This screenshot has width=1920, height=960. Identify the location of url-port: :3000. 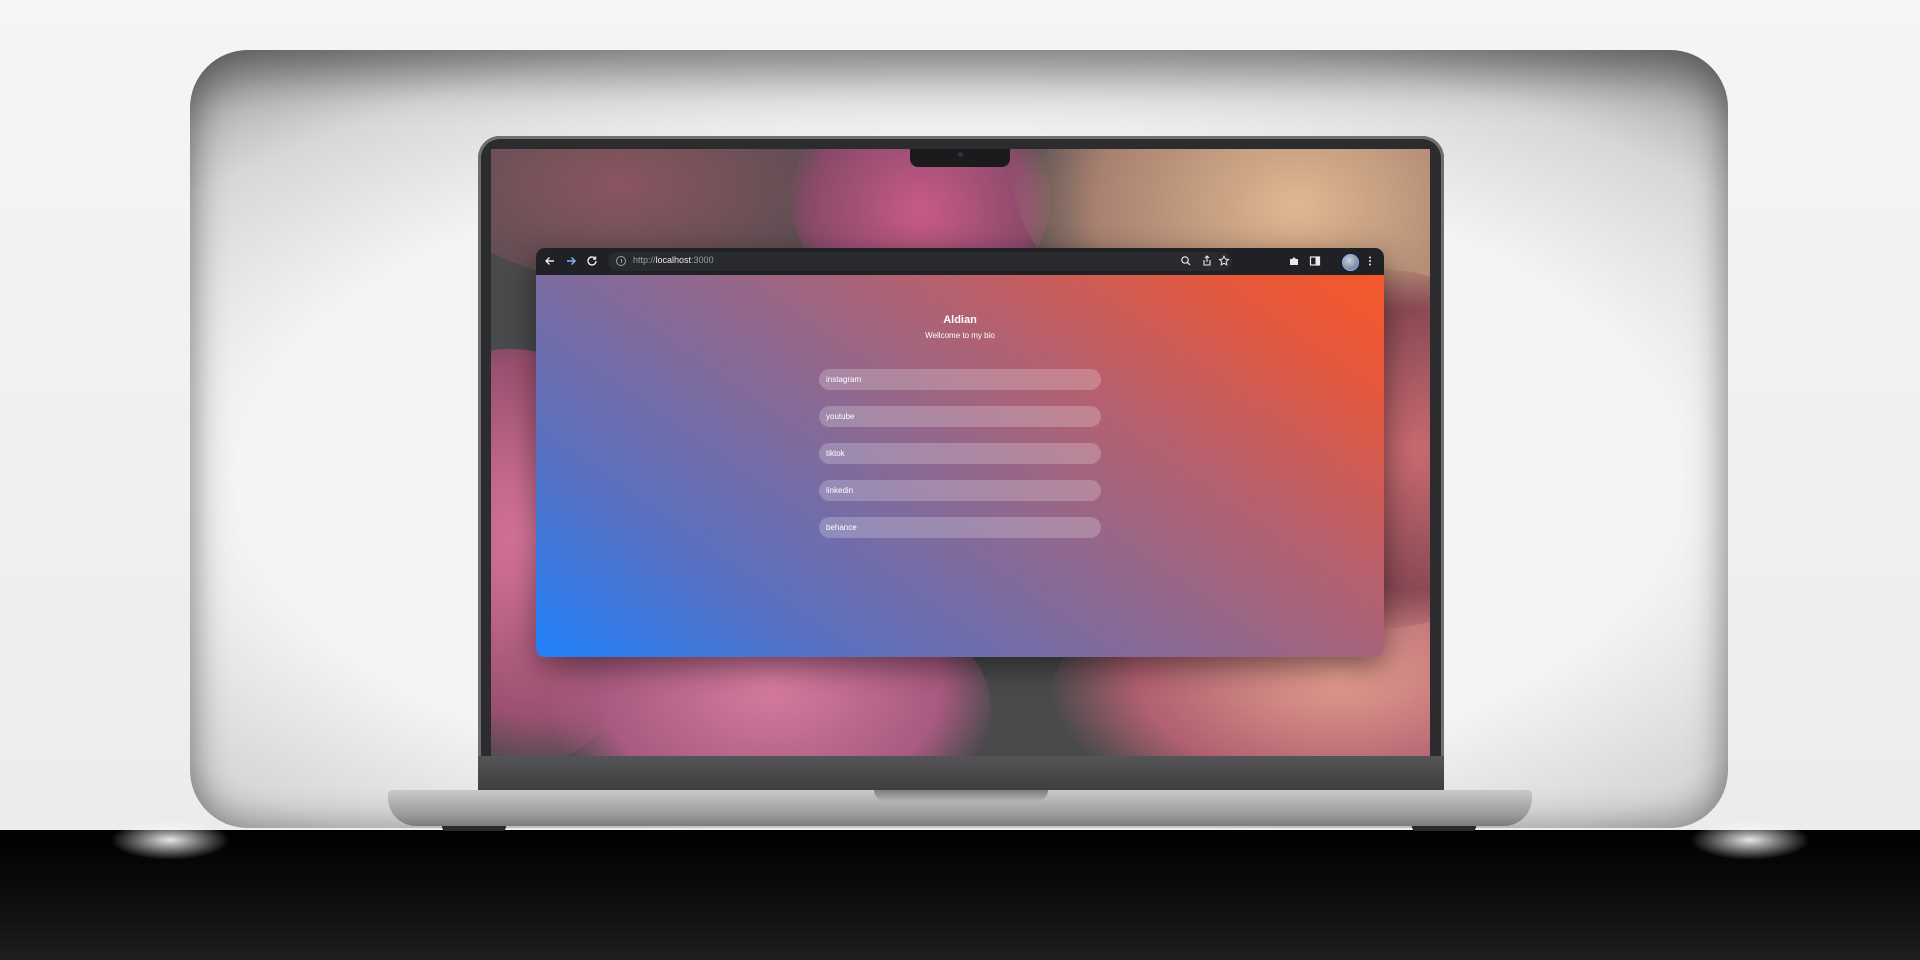
(702, 260).